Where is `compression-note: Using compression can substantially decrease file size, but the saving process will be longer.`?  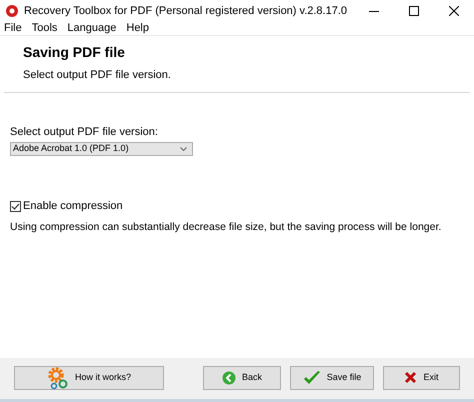 compression-note: Using compression can substantially decrease file size, but the saving process will be longer. is located at coordinates (226, 227).